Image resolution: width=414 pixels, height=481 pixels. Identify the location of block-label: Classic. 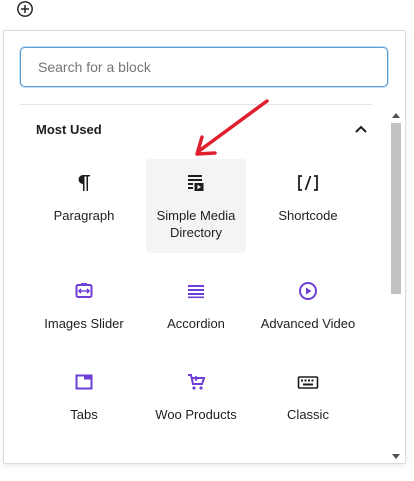
(308, 414).